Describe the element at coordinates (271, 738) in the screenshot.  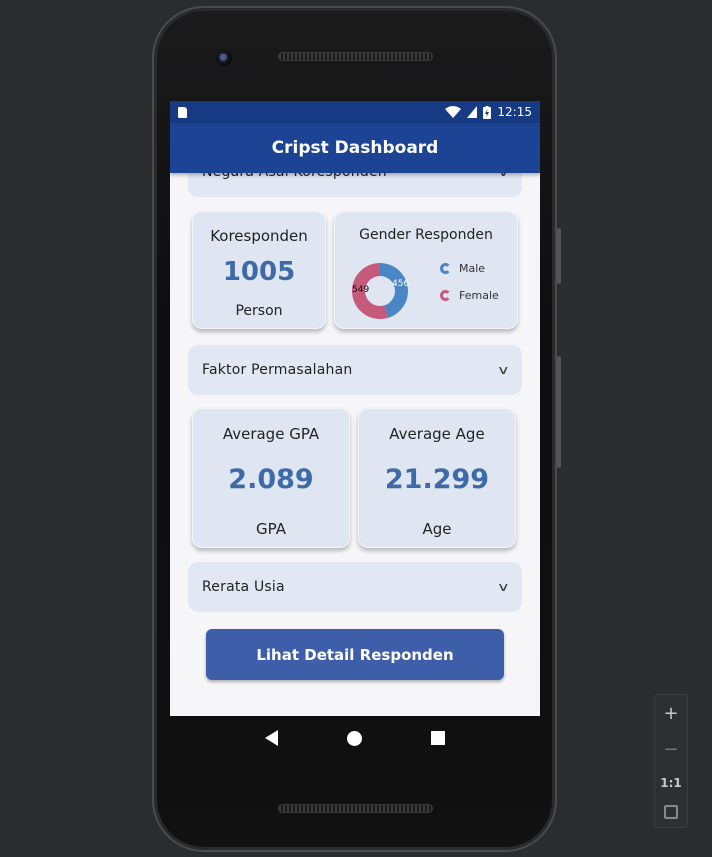
I see `back-icon` at that location.